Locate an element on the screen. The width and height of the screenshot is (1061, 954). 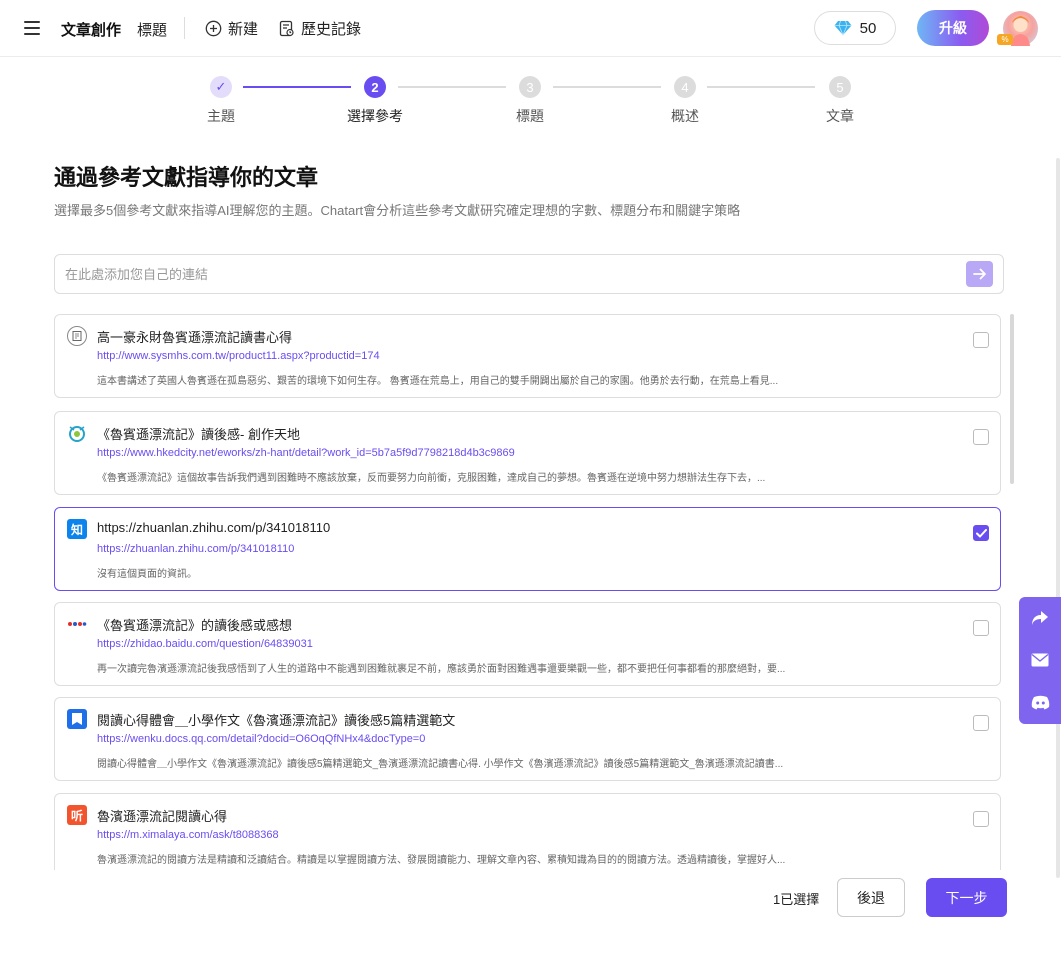
history-doc-icon is located at coordinates (286, 28).